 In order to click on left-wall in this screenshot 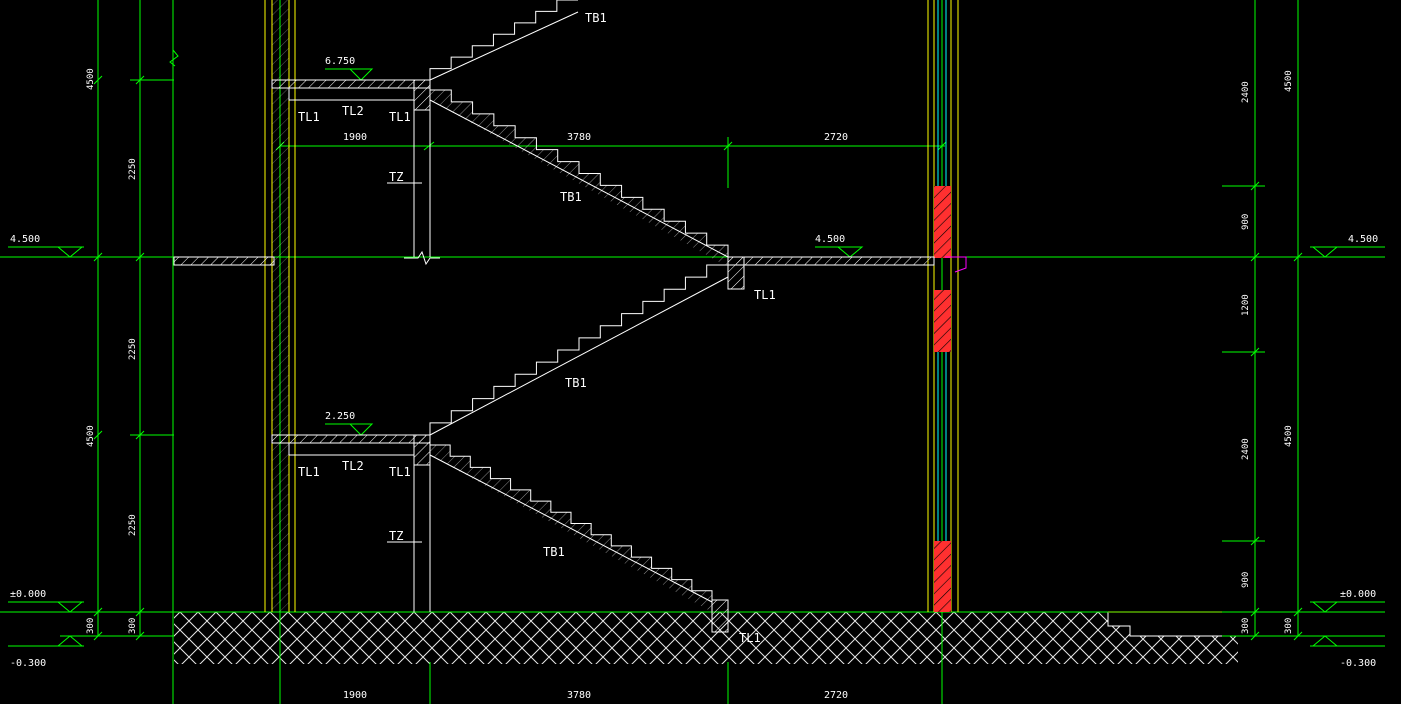, I will do `click(280, 306)`.